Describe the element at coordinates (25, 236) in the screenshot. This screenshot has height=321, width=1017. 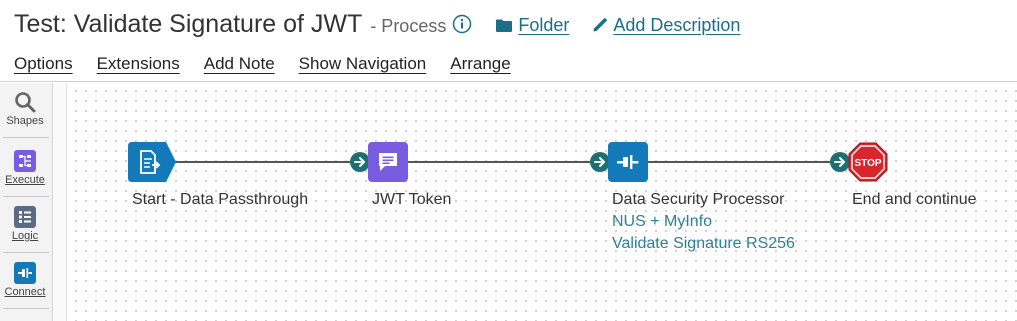
I see `palette-logic-label: Logic` at that location.